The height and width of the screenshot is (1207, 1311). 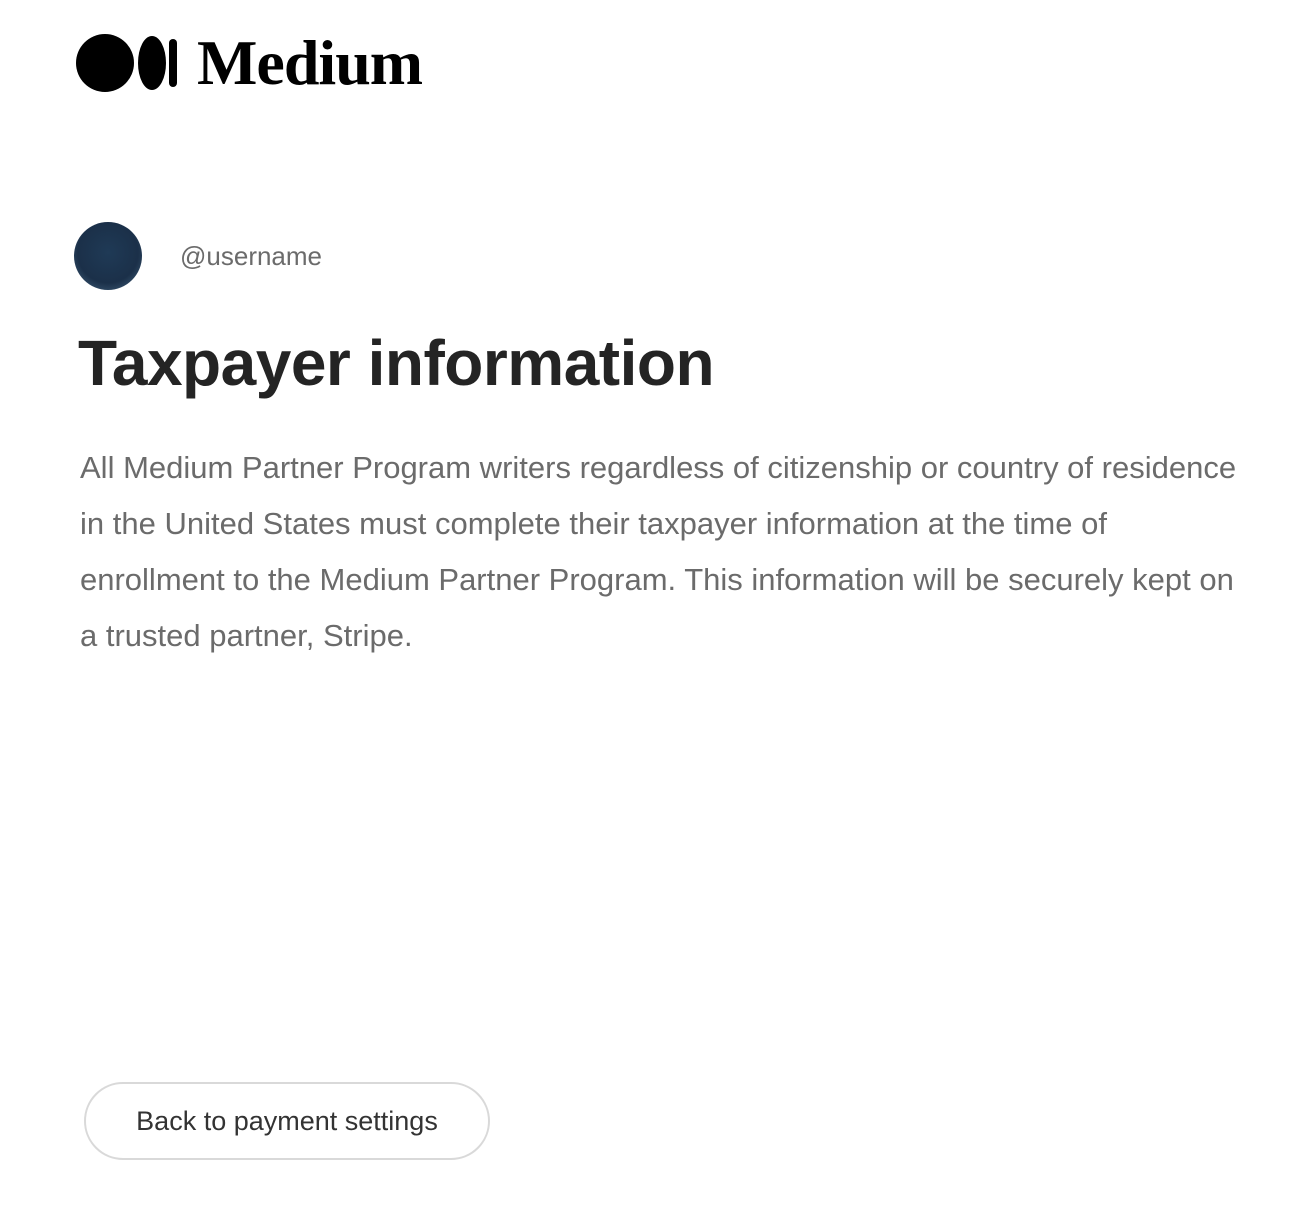 I want to click on account-handle: @username, so click(x=251, y=255).